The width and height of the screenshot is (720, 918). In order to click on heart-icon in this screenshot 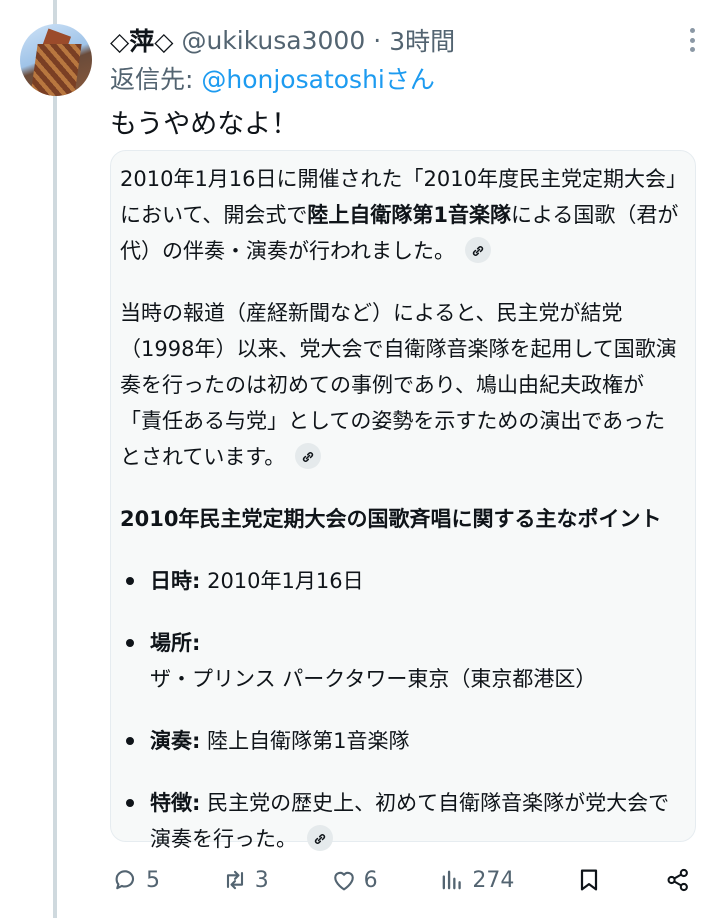, I will do `click(343, 881)`.